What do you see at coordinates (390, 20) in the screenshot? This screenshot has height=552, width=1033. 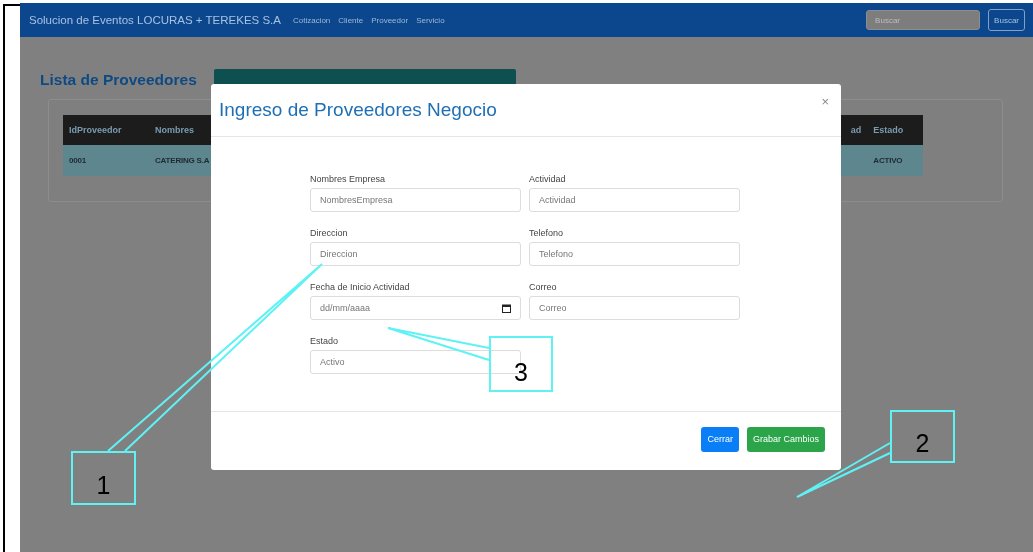 I see `nav-link: Proveedor` at bounding box center [390, 20].